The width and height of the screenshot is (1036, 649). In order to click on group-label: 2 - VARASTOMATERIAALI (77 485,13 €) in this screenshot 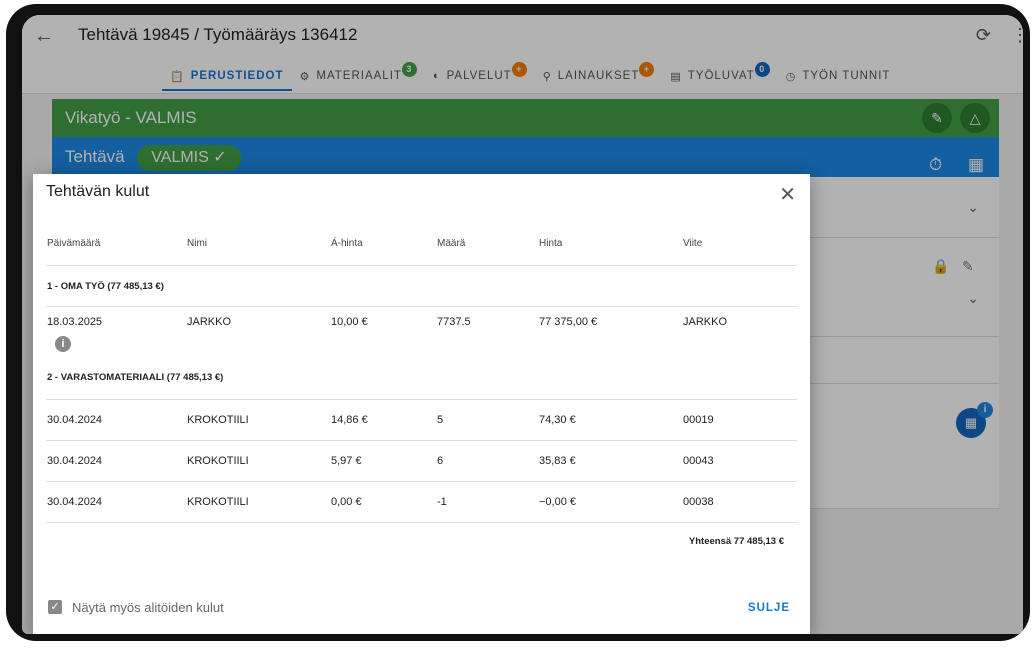, I will do `click(421, 377)`.